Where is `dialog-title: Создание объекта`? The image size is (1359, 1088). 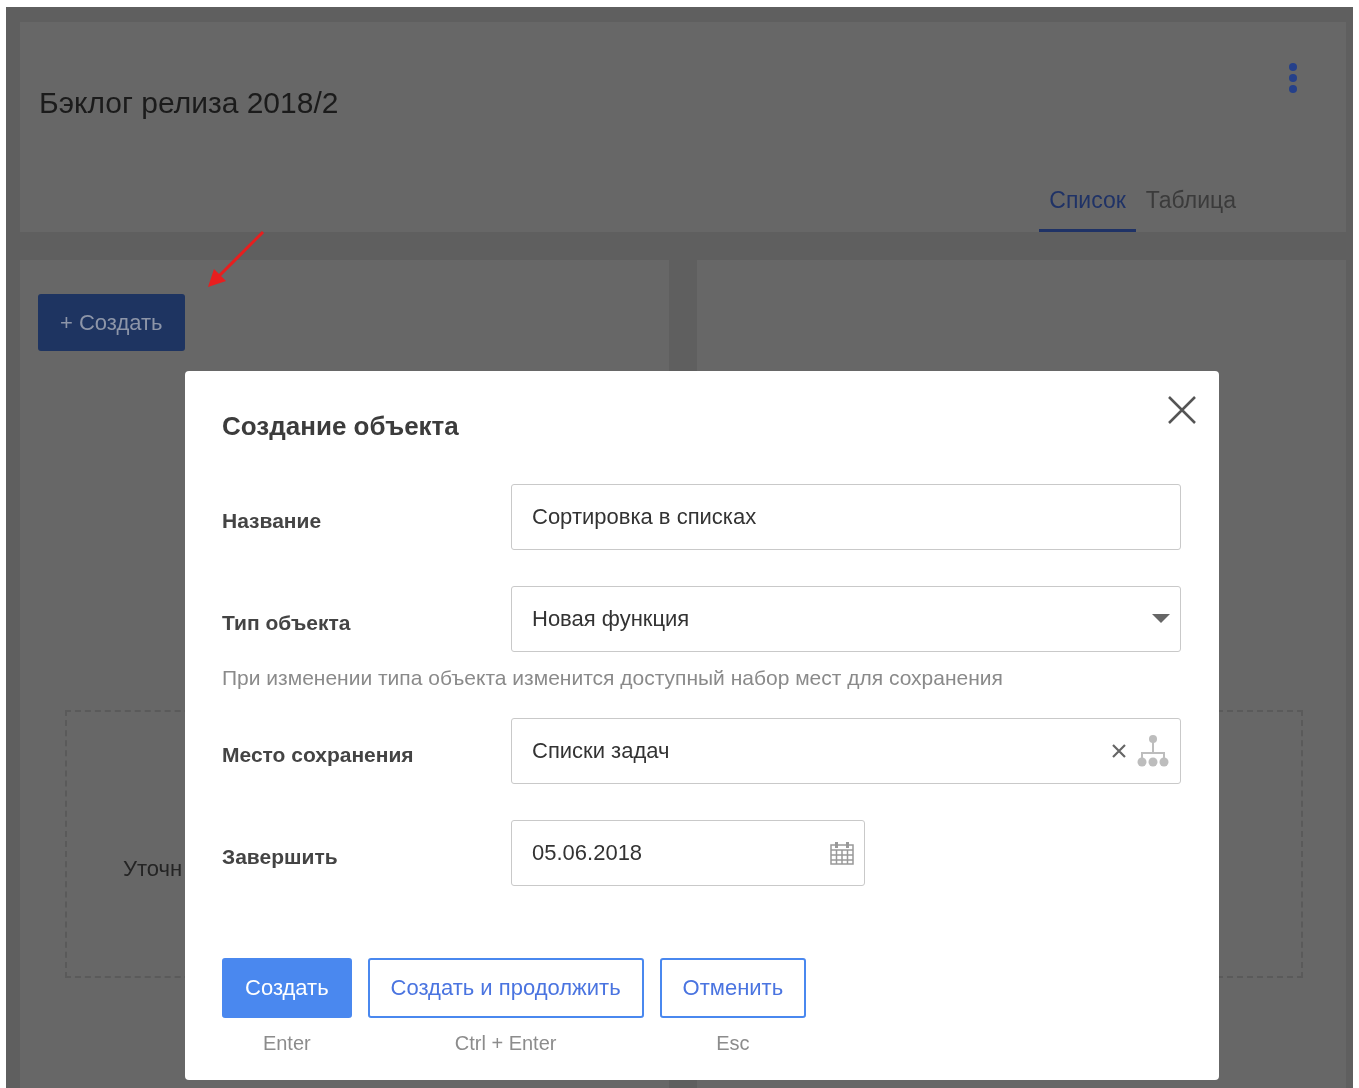
dialog-title: Создание объекта is located at coordinates (341, 427).